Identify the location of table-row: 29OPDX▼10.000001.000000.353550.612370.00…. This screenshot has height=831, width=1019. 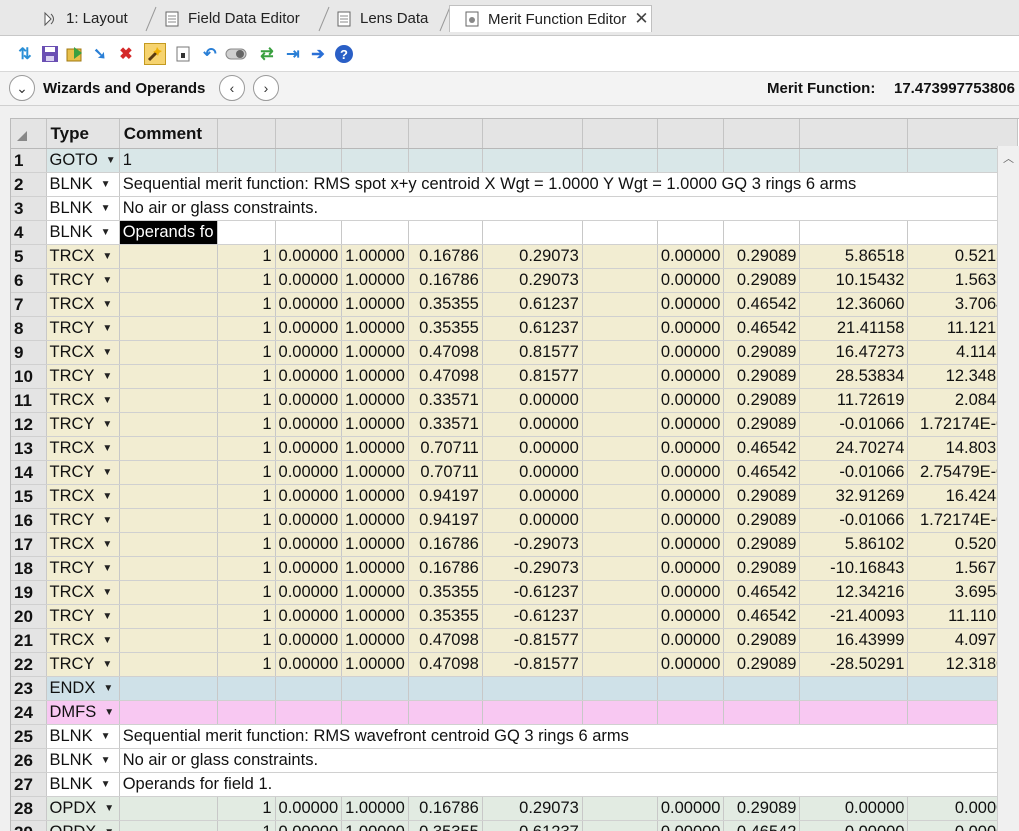
(515, 825).